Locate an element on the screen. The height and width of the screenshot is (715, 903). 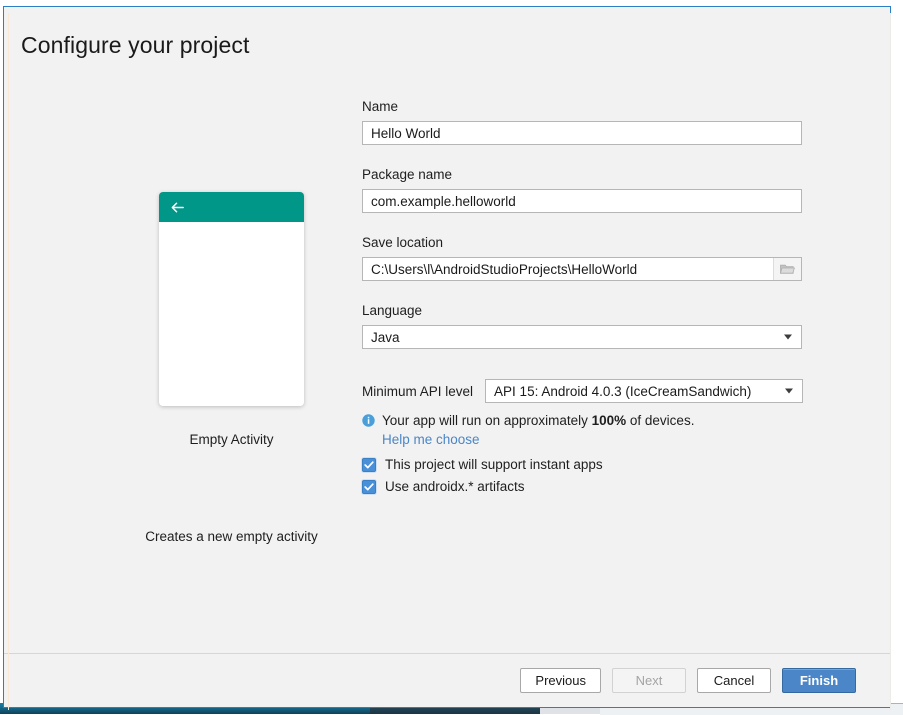
help-me-choose-link: Help me choose is located at coordinates (431, 439).